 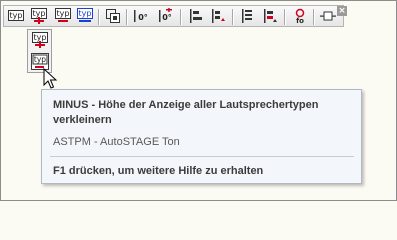 I want to click on typ-icon: typ, so click(x=16, y=16).